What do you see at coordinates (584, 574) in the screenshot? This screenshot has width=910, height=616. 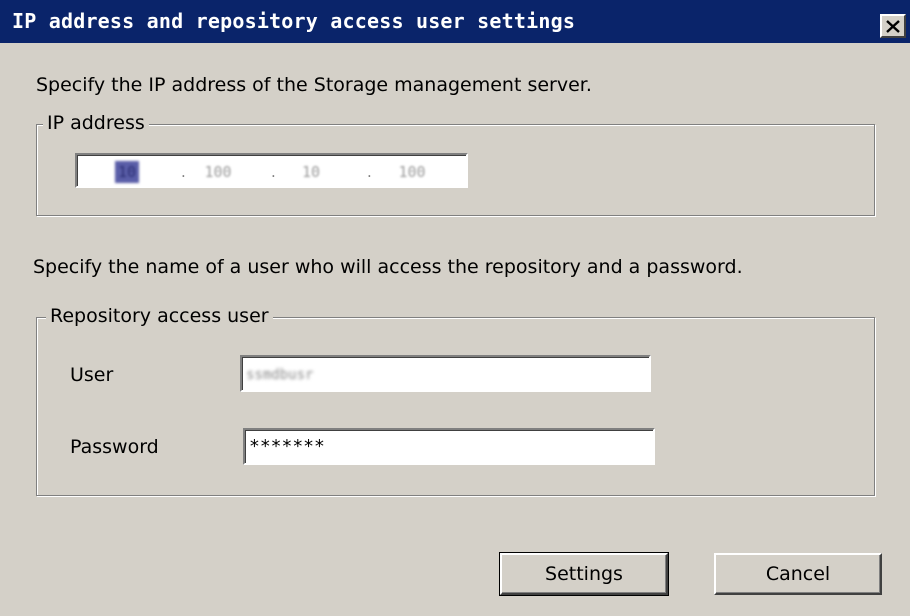 I see `settings-button: Settings` at bounding box center [584, 574].